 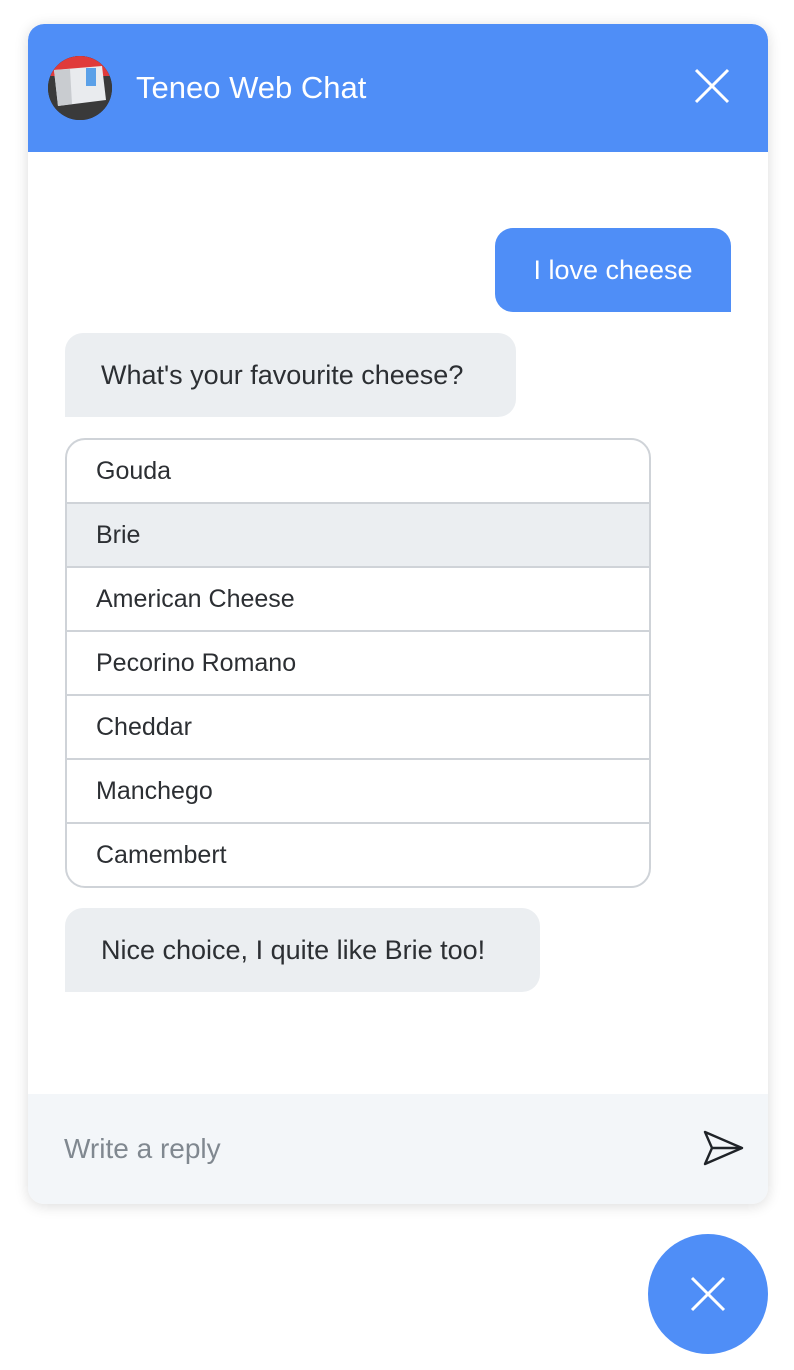 What do you see at coordinates (358, 598) in the screenshot?
I see `quick-reply-option: American Cheese` at bounding box center [358, 598].